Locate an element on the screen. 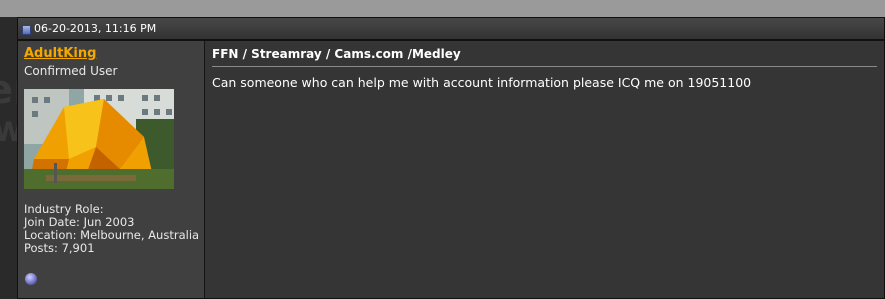  post-header: 06-20-2013, 11:16 PM is located at coordinates (451, 29).